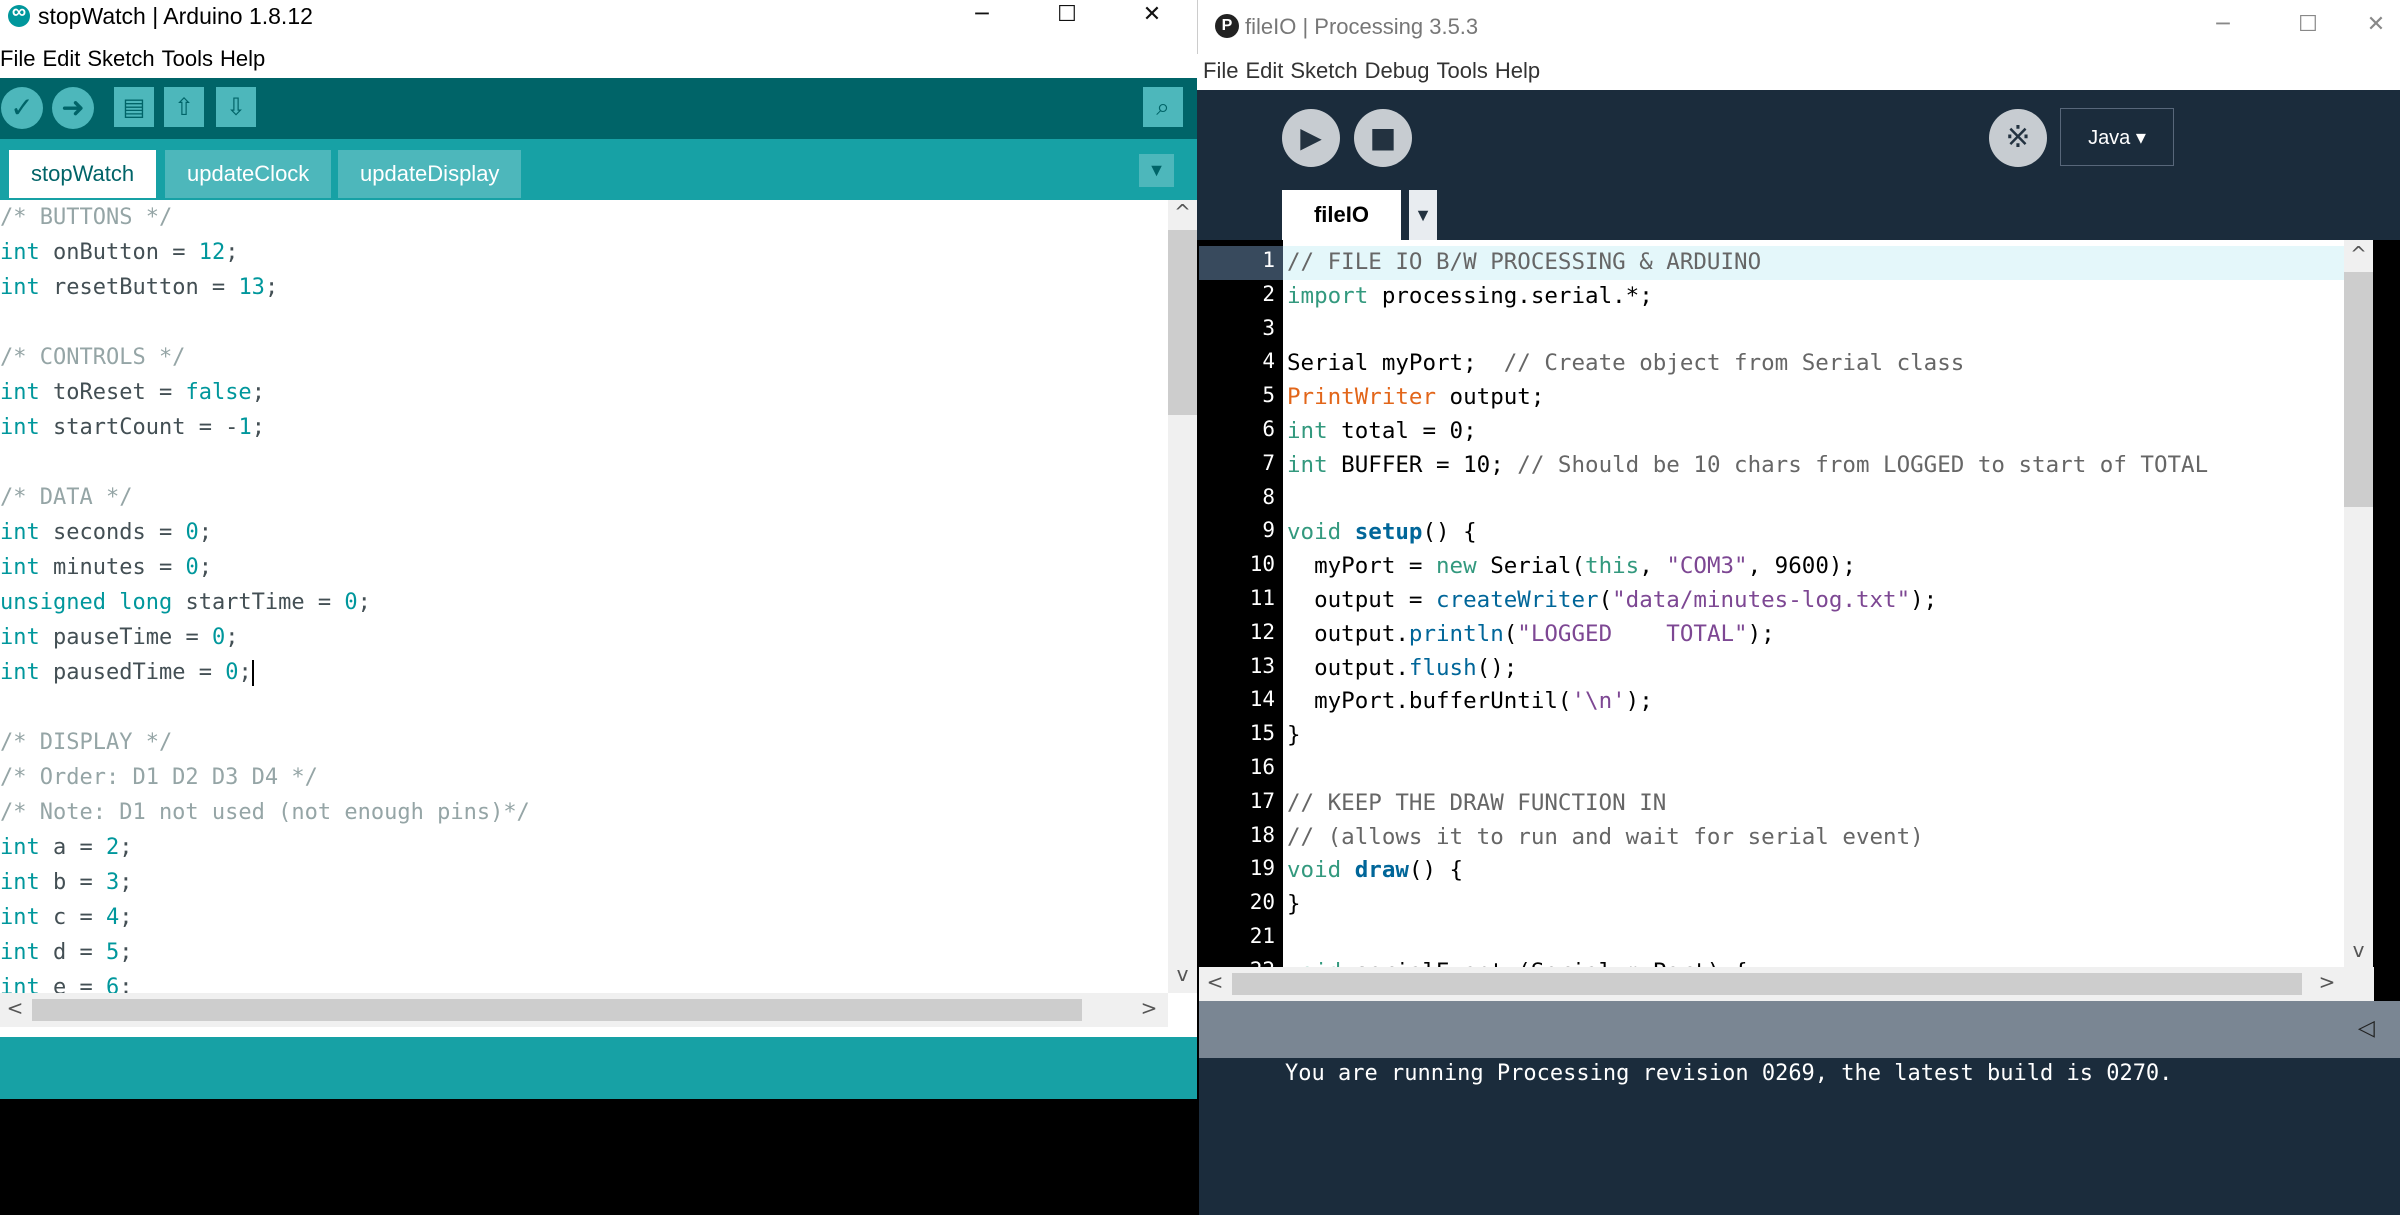  What do you see at coordinates (1429, 701) in the screenshot?
I see `code-token: myPort.bufferUntil(` at bounding box center [1429, 701].